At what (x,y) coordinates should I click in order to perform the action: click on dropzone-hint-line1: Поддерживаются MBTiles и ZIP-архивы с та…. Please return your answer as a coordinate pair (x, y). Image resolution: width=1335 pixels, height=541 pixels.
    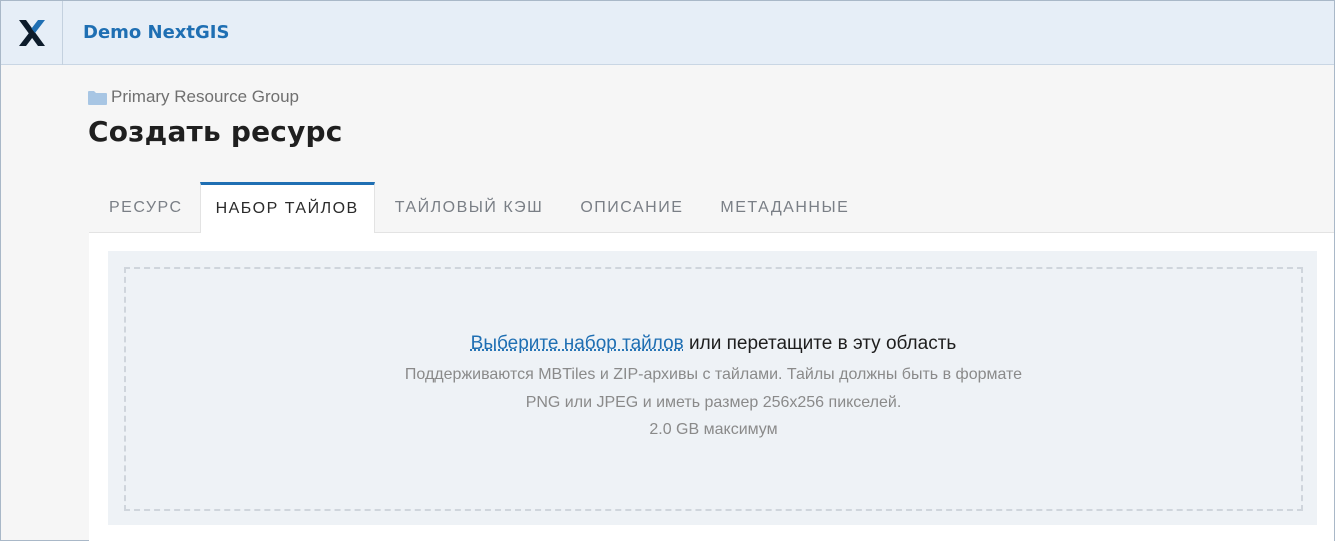
    Looking at the image, I should click on (713, 374).